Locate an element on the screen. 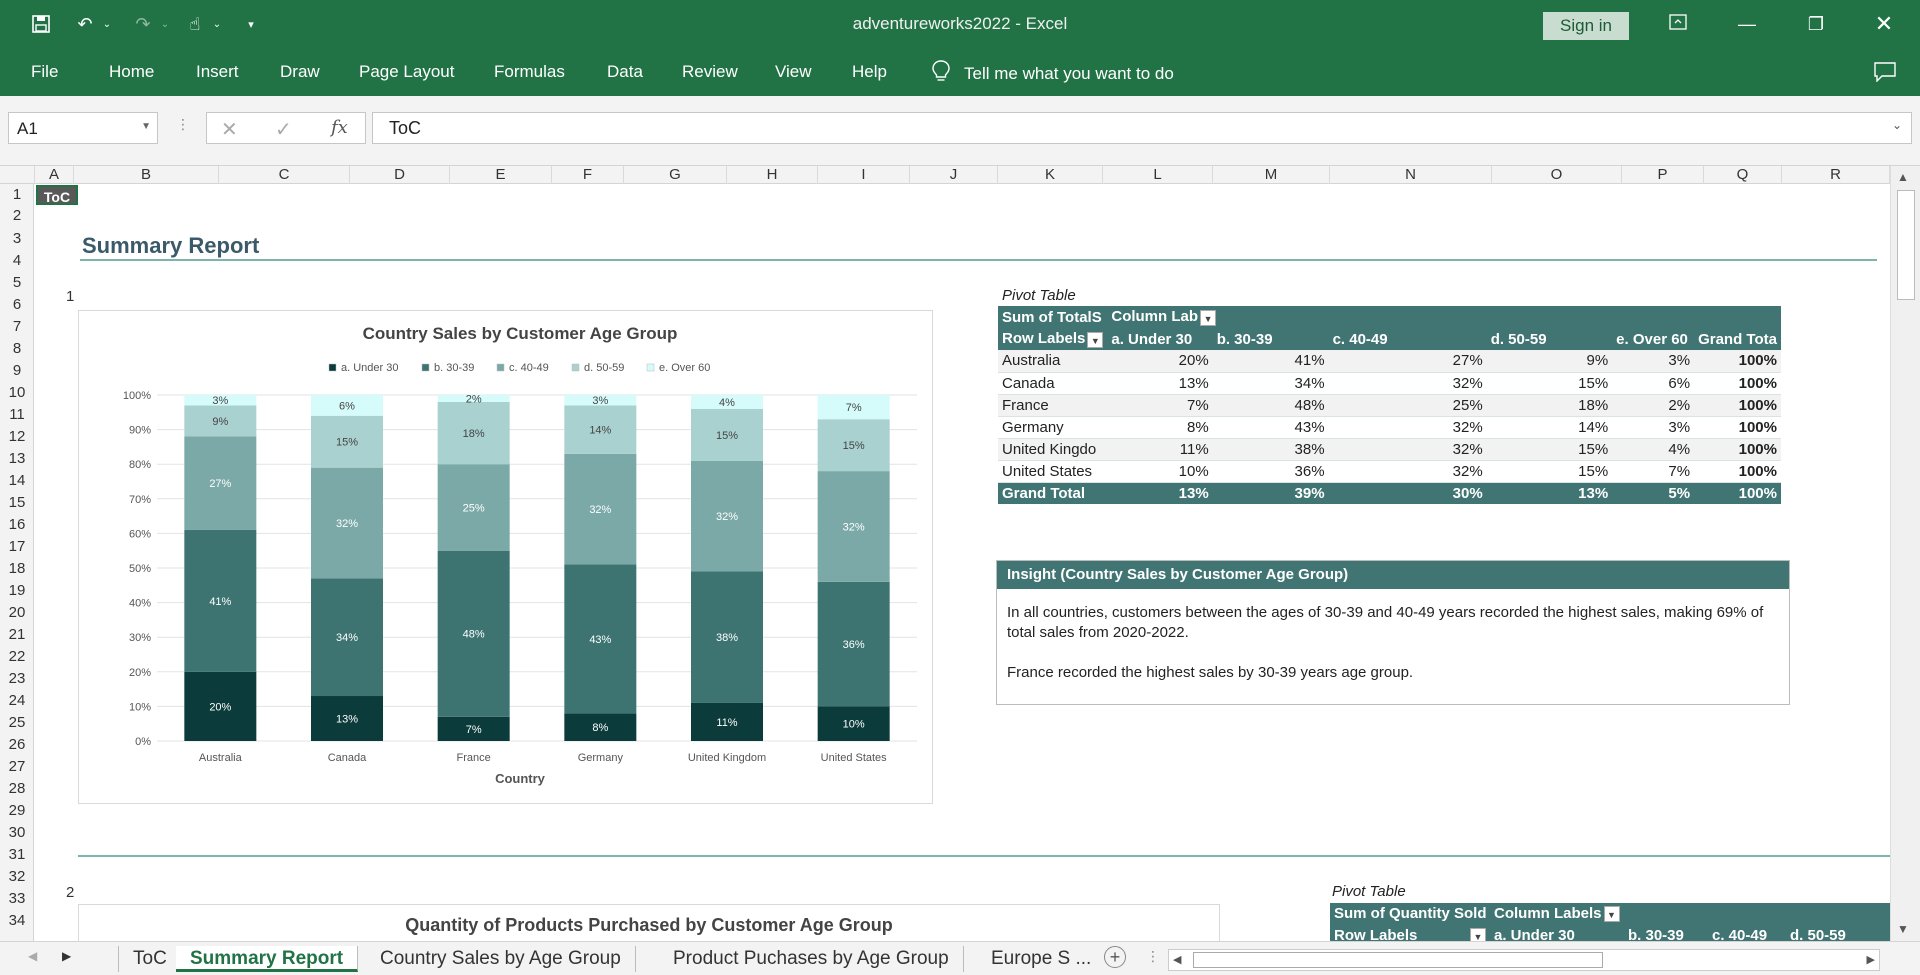  scroll-up-icon: ▲ is located at coordinates (1903, 177).